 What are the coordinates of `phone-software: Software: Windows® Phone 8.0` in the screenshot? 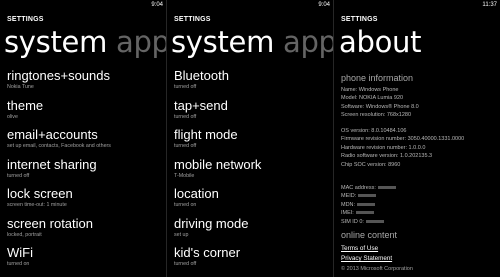 It's located at (380, 106).